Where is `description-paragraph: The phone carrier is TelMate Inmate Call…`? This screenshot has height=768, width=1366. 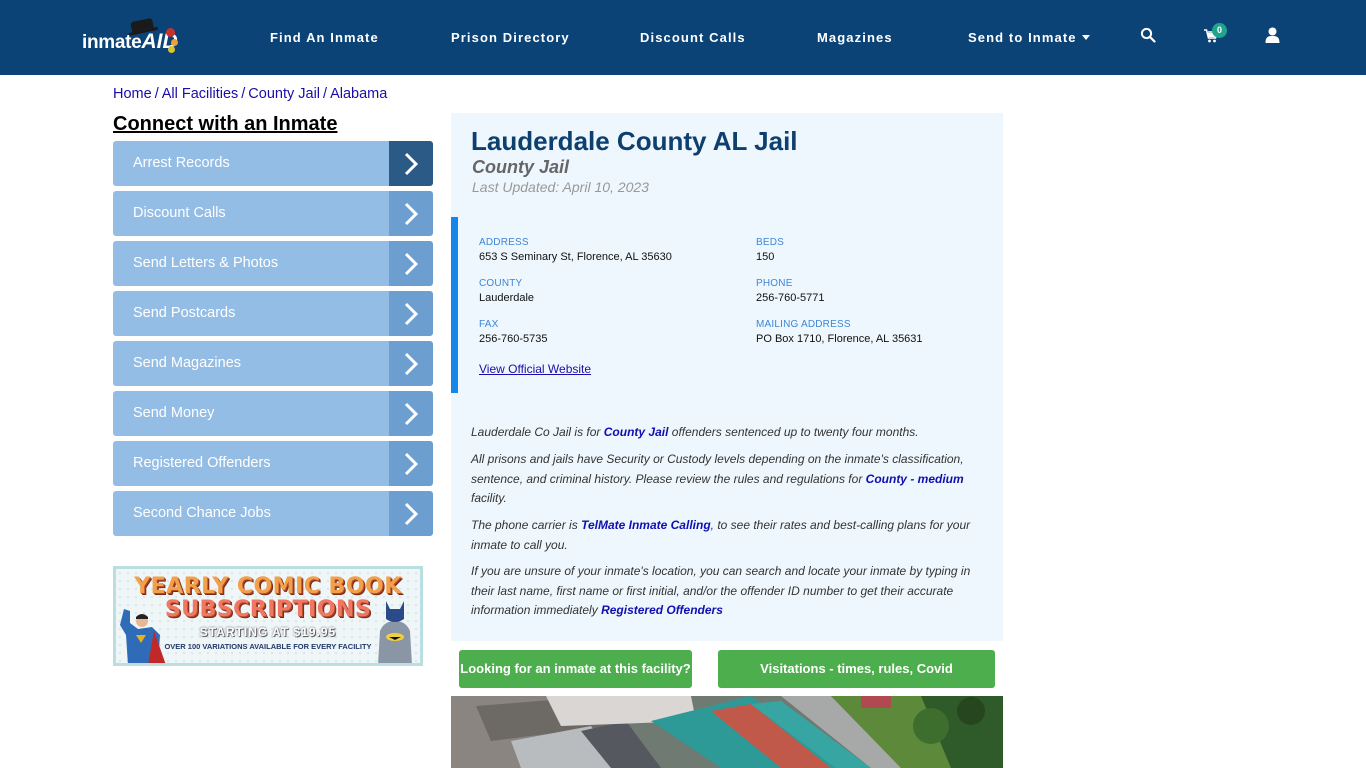
description-paragraph: The phone carrier is TelMate Inmate Call… is located at coordinates (728, 535).